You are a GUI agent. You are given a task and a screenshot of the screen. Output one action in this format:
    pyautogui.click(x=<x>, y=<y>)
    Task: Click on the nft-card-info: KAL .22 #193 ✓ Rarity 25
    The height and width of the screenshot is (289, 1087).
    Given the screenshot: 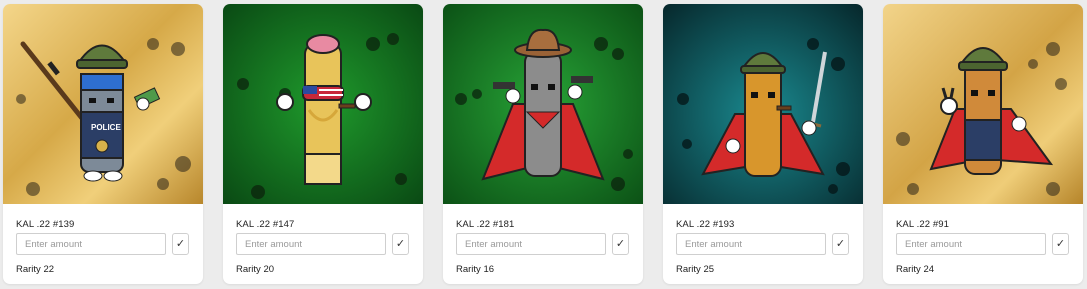 What is the action you would take?
    pyautogui.click(x=763, y=244)
    